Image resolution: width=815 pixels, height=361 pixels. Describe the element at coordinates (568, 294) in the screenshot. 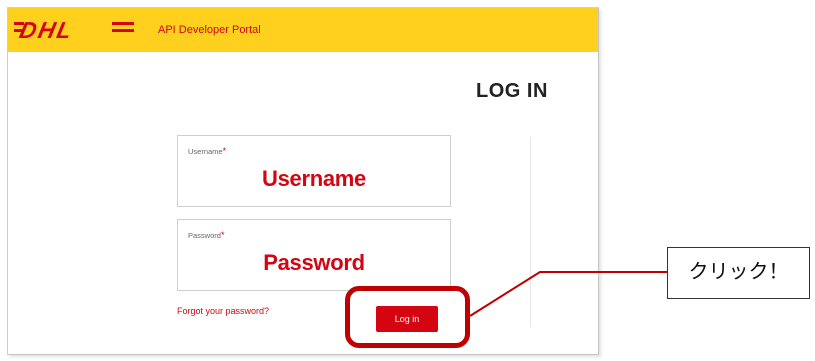

I see `callout-connector-line` at that location.